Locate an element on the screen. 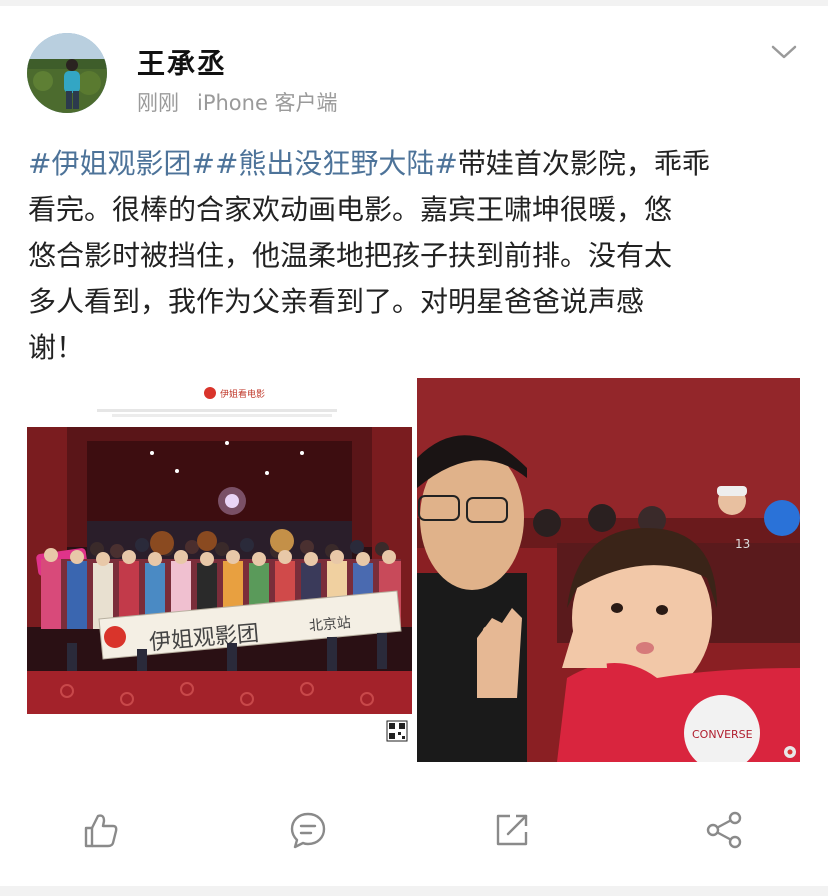  post-text-line: 多人看到，我作为父亲看到了。对明星爸爸说声感 is located at coordinates (336, 301).